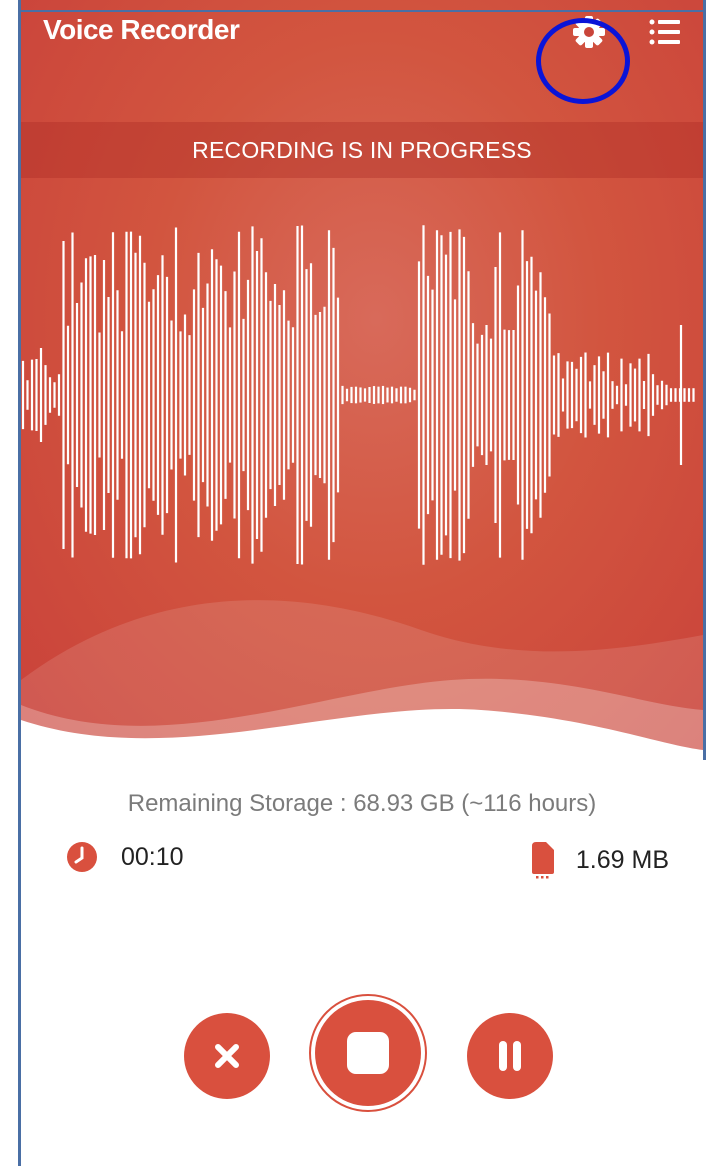 The image size is (708, 1166). What do you see at coordinates (82, 857) in the screenshot?
I see `clock-icon` at bounding box center [82, 857].